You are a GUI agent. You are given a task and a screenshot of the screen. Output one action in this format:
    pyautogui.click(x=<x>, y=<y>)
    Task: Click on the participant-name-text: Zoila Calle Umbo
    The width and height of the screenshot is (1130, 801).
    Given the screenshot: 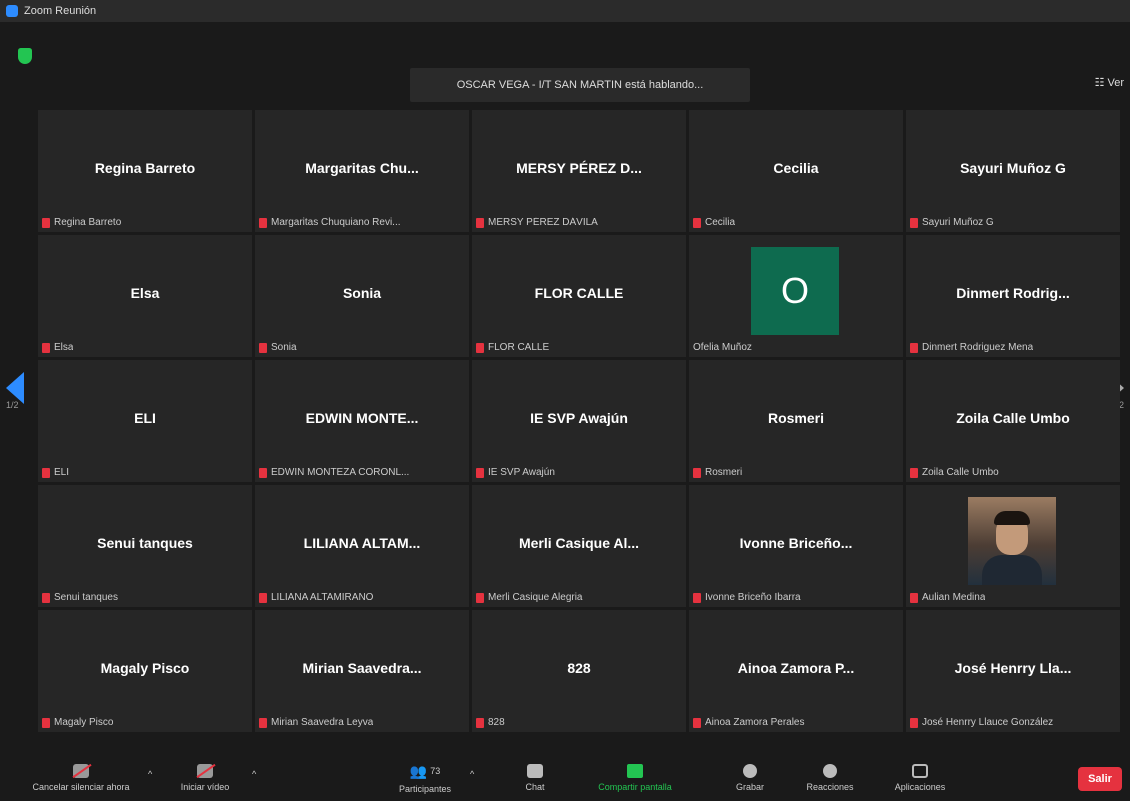 What is the action you would take?
    pyautogui.click(x=960, y=472)
    